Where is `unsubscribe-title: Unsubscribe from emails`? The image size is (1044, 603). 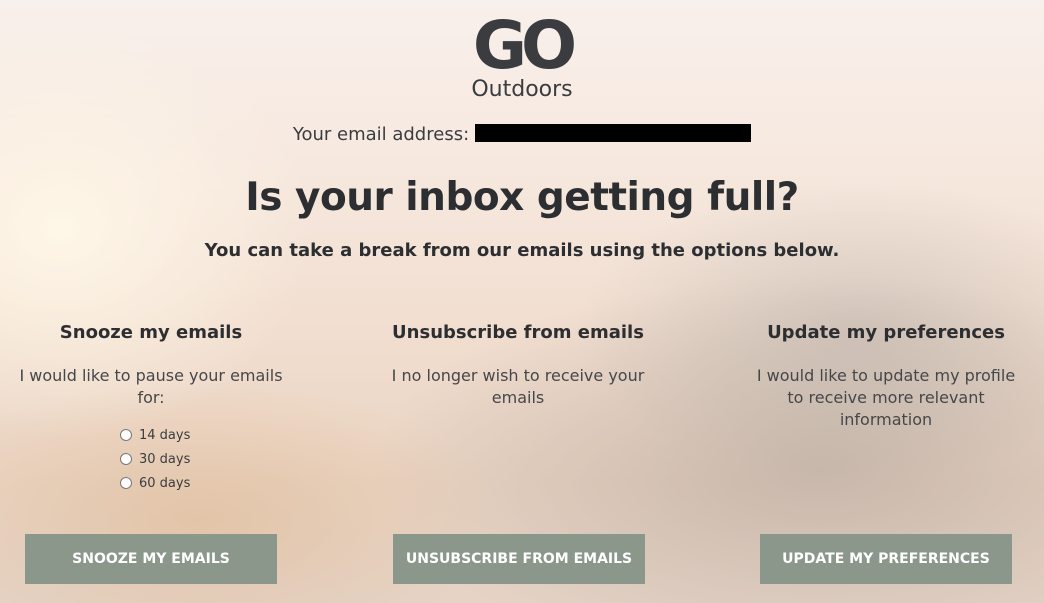
unsubscribe-title: Unsubscribe from emails is located at coordinates (518, 332).